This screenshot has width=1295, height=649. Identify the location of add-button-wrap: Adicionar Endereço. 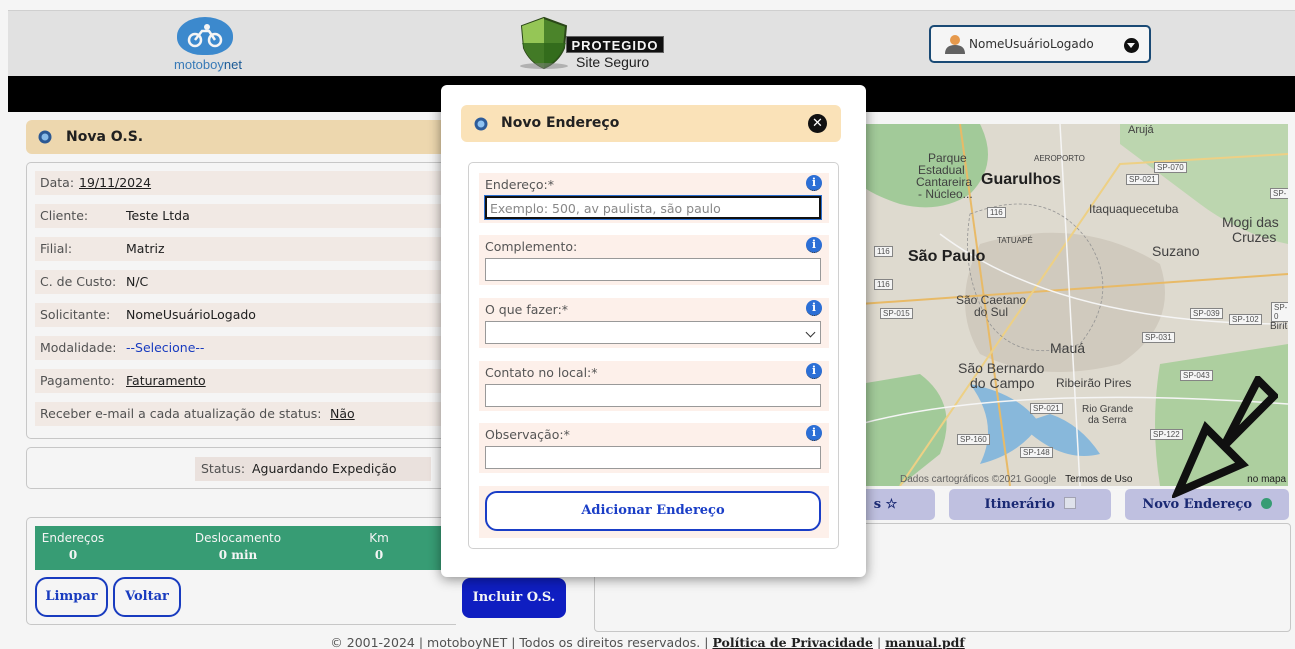
(654, 512).